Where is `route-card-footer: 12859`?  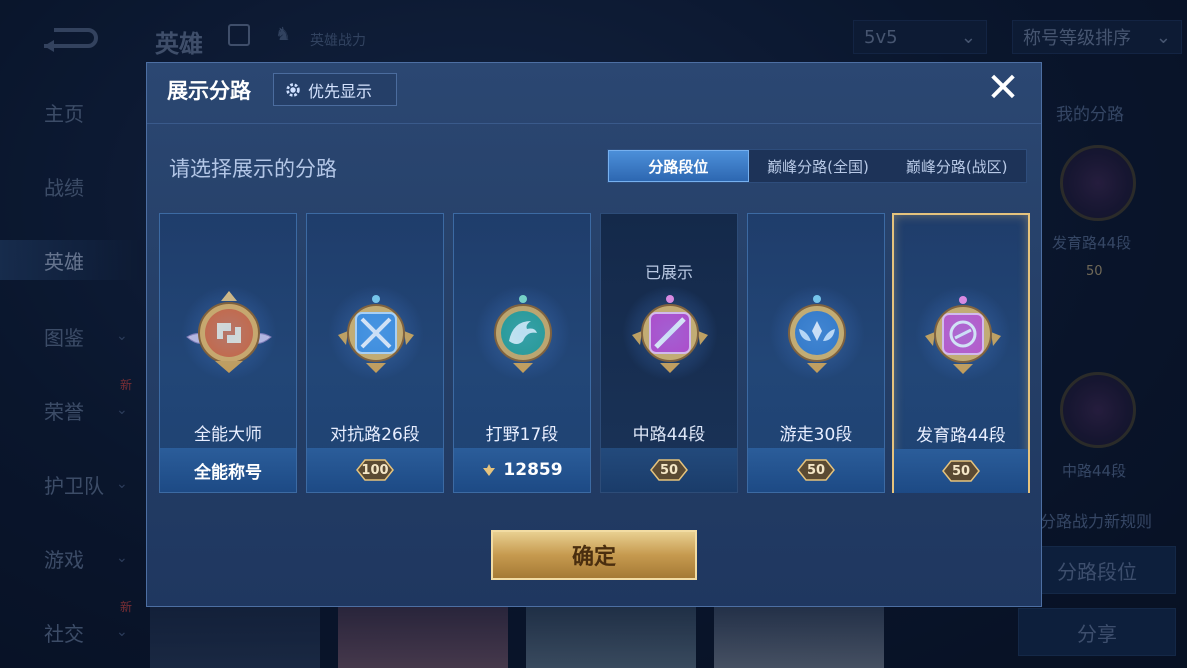
route-card-footer: 12859 is located at coordinates (522, 470).